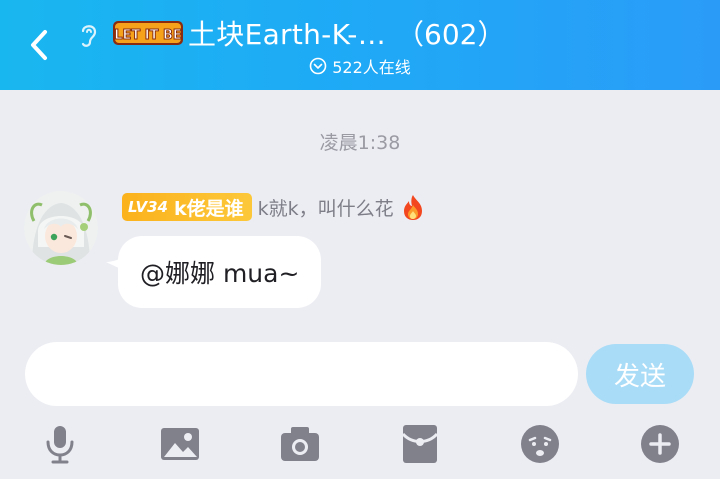 The image size is (720, 479). Describe the element at coordinates (360, 444) in the screenshot. I see `input-toolbar` at that location.